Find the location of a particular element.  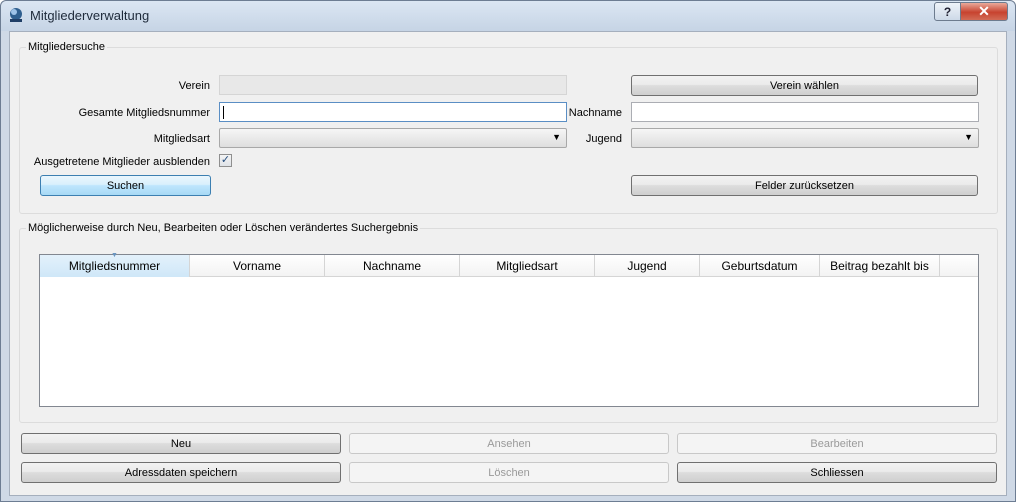

jugend-label: Jugend is located at coordinates (603, 139).